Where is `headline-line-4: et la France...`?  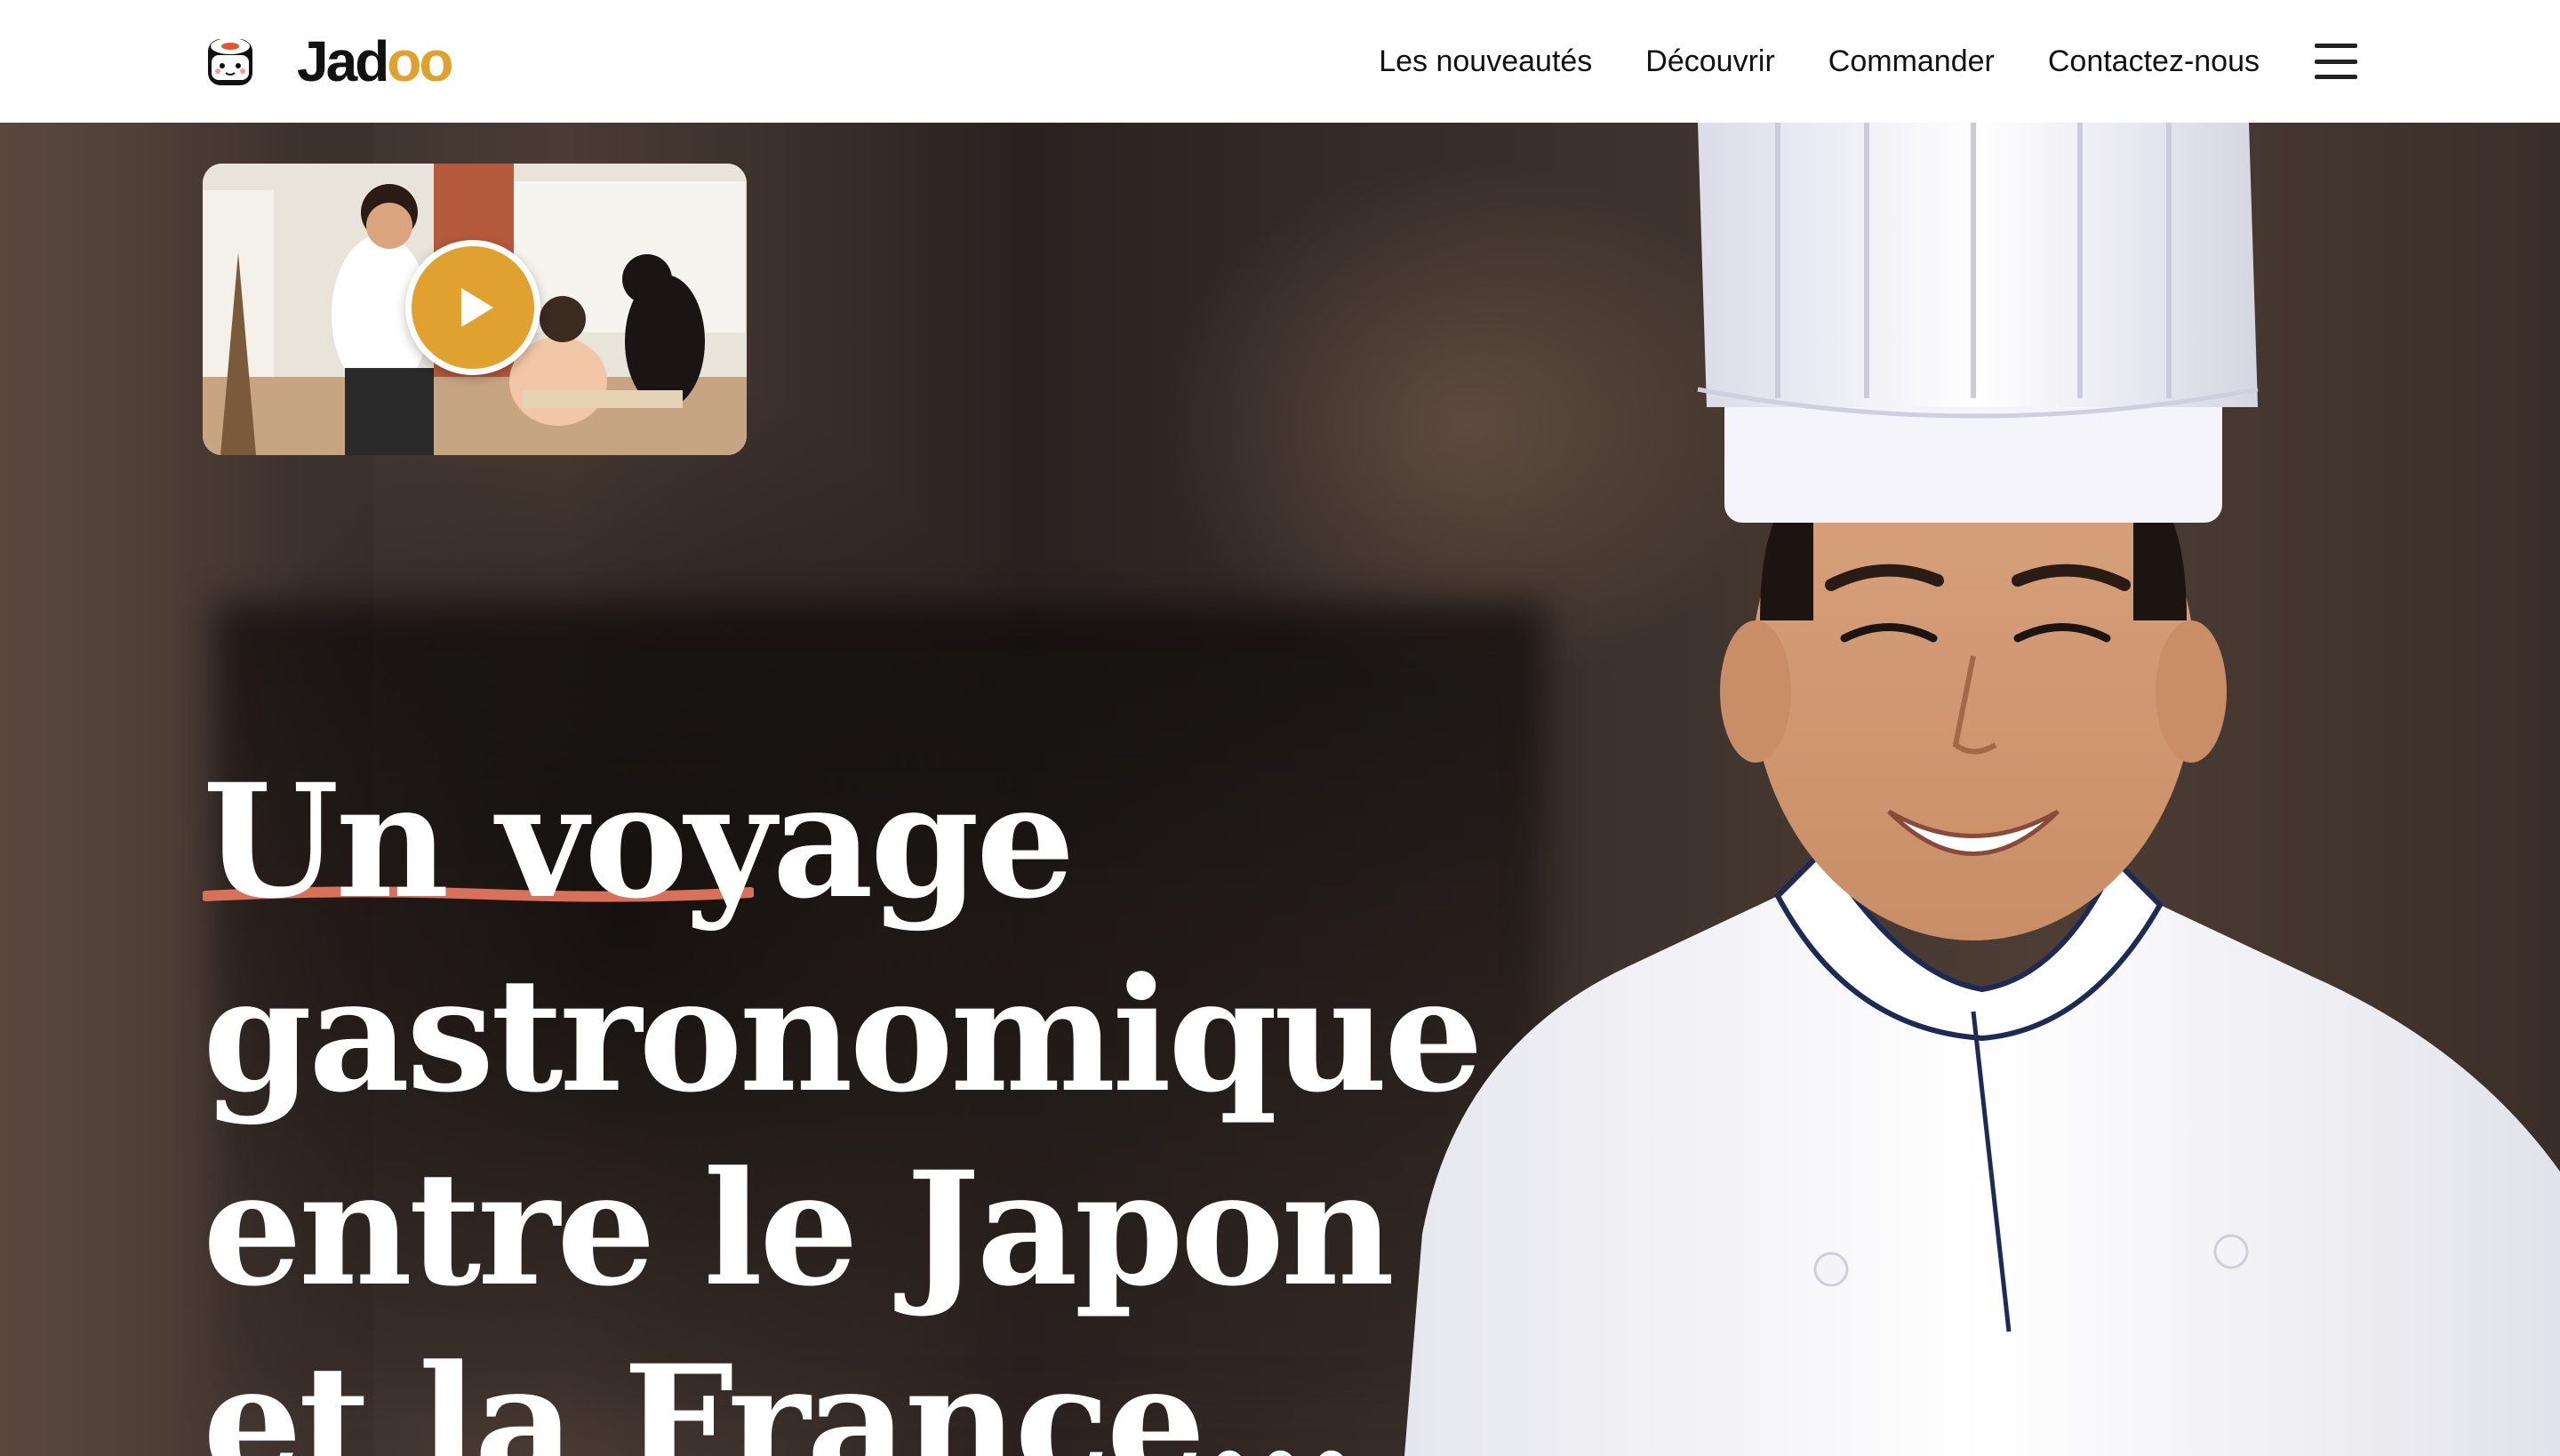
headline-line-4: et la France... is located at coordinates (780, 1393).